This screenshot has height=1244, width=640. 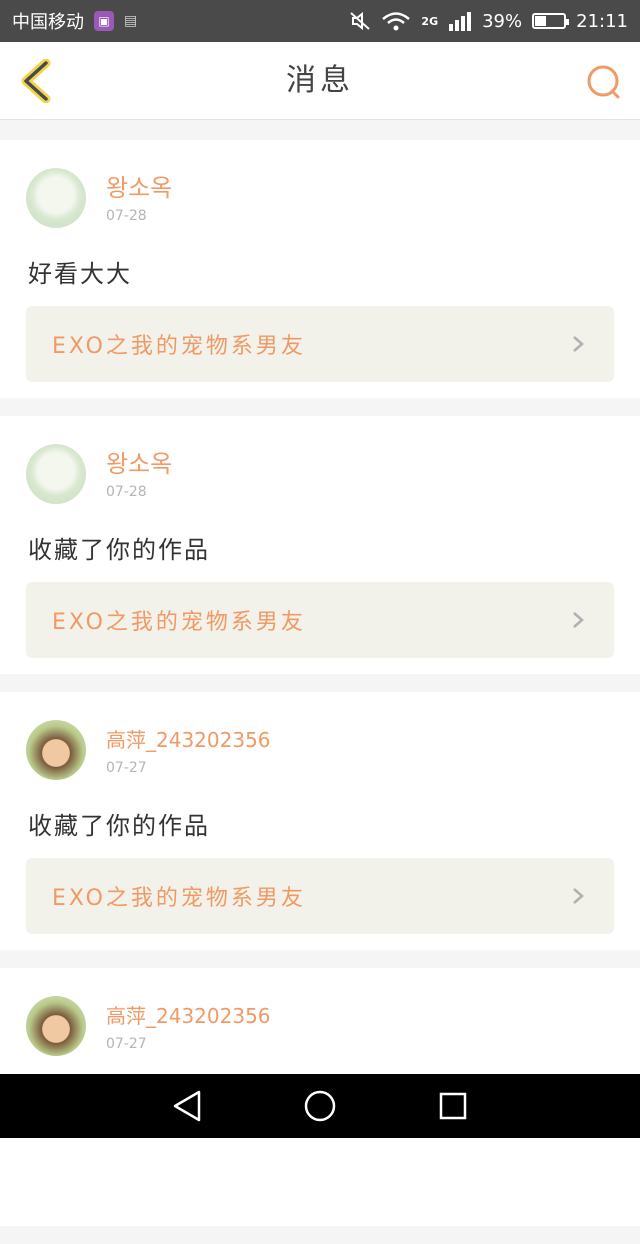 I want to click on network-type-label: 2G, so click(x=430, y=21).